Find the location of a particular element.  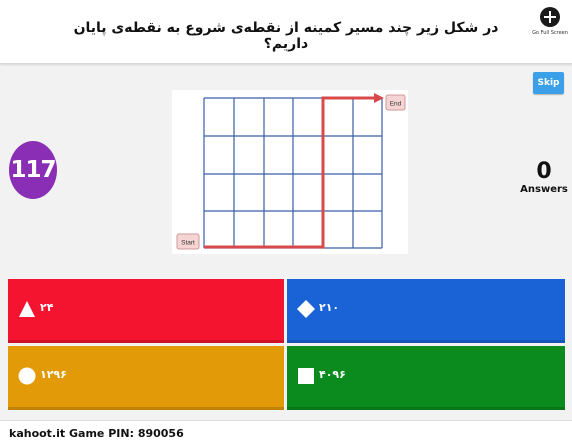

answer-text-1: ۲۴ is located at coordinates (47, 307).